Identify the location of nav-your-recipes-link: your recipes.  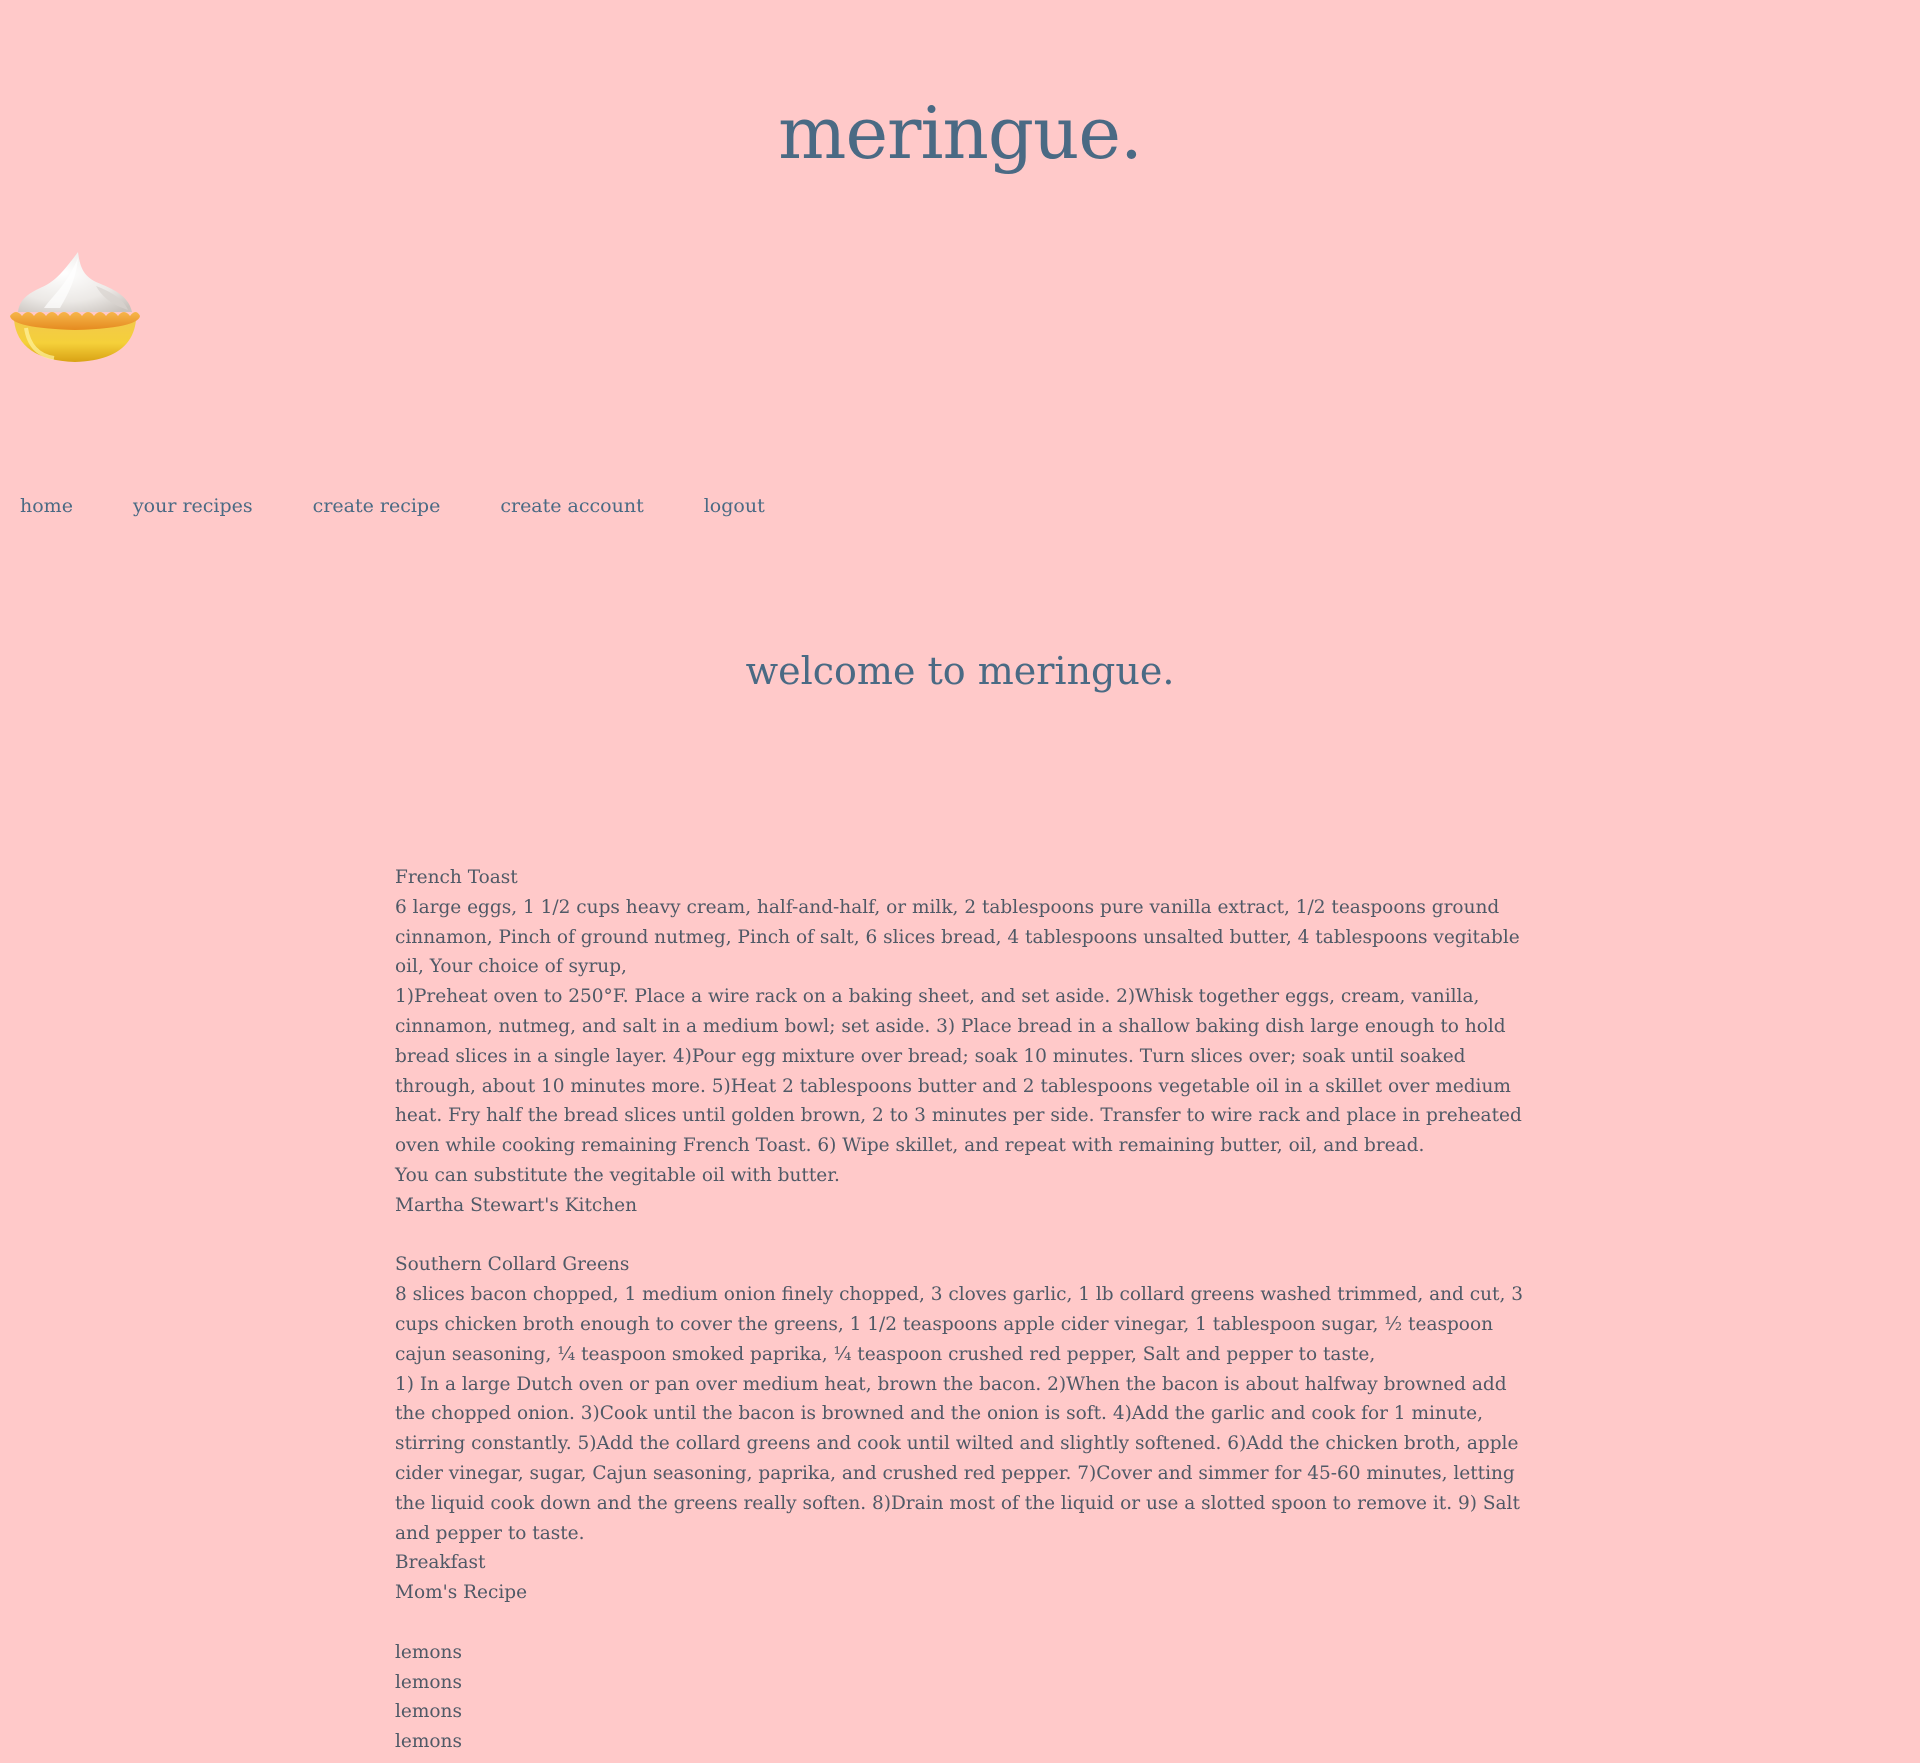
(193, 506).